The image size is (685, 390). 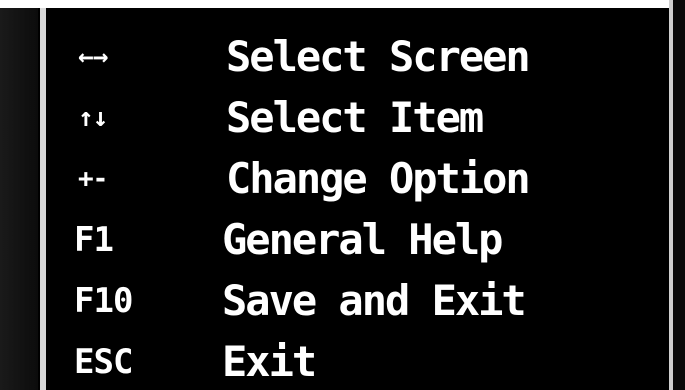 I want to click on help-row-select-screen: ←→ Select Screen, so click(x=354, y=56).